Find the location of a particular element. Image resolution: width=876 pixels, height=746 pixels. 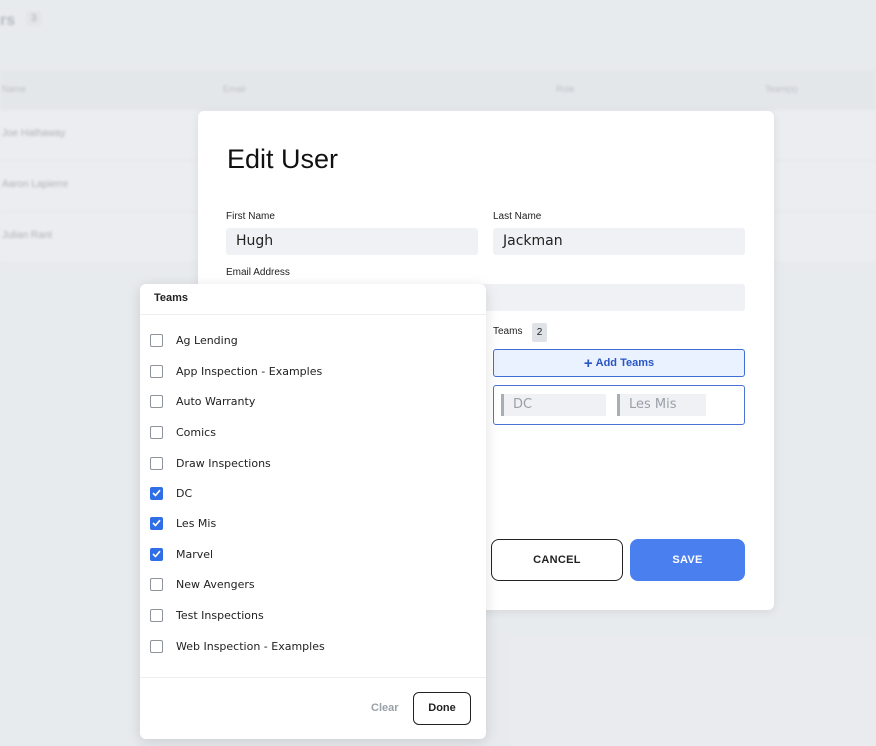

email-label: Email Address is located at coordinates (258, 272).